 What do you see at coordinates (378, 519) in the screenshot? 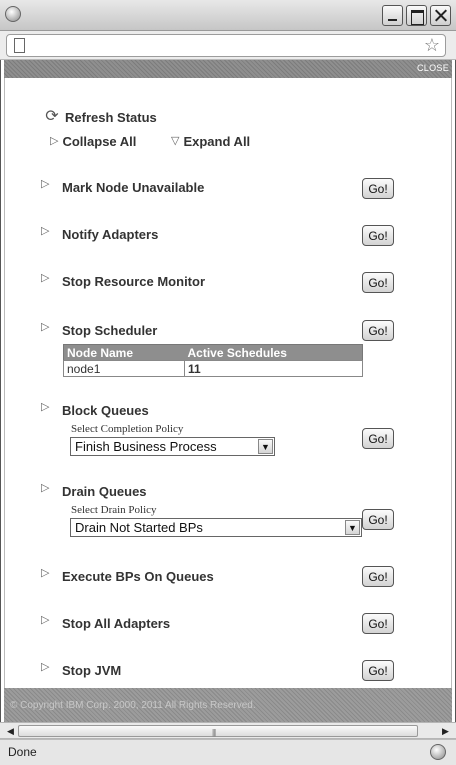
I see `go-button-drain-queues: Go!` at bounding box center [378, 519].